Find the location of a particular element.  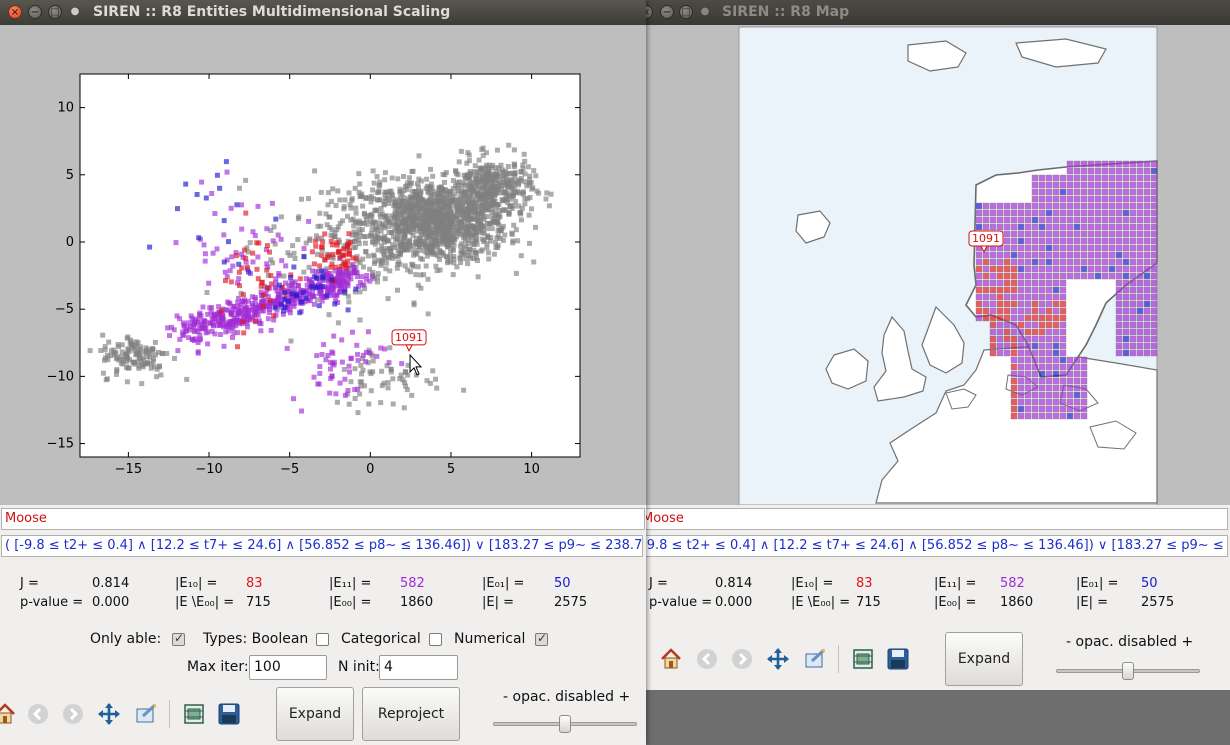

ediff-label: |E \E₀₀| = is located at coordinates (821, 602).